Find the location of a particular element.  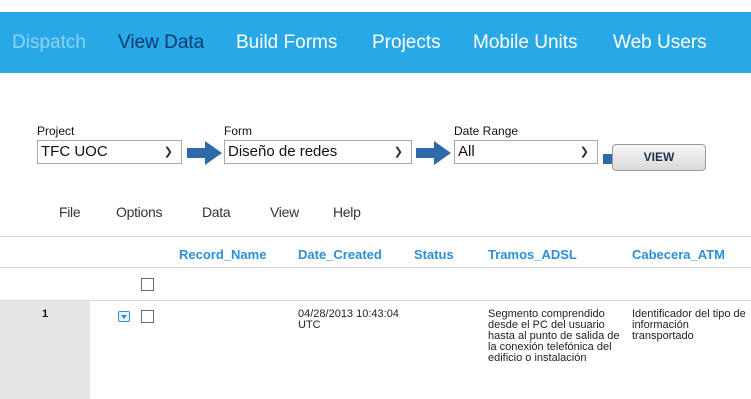

menu-view: View is located at coordinates (284, 212).